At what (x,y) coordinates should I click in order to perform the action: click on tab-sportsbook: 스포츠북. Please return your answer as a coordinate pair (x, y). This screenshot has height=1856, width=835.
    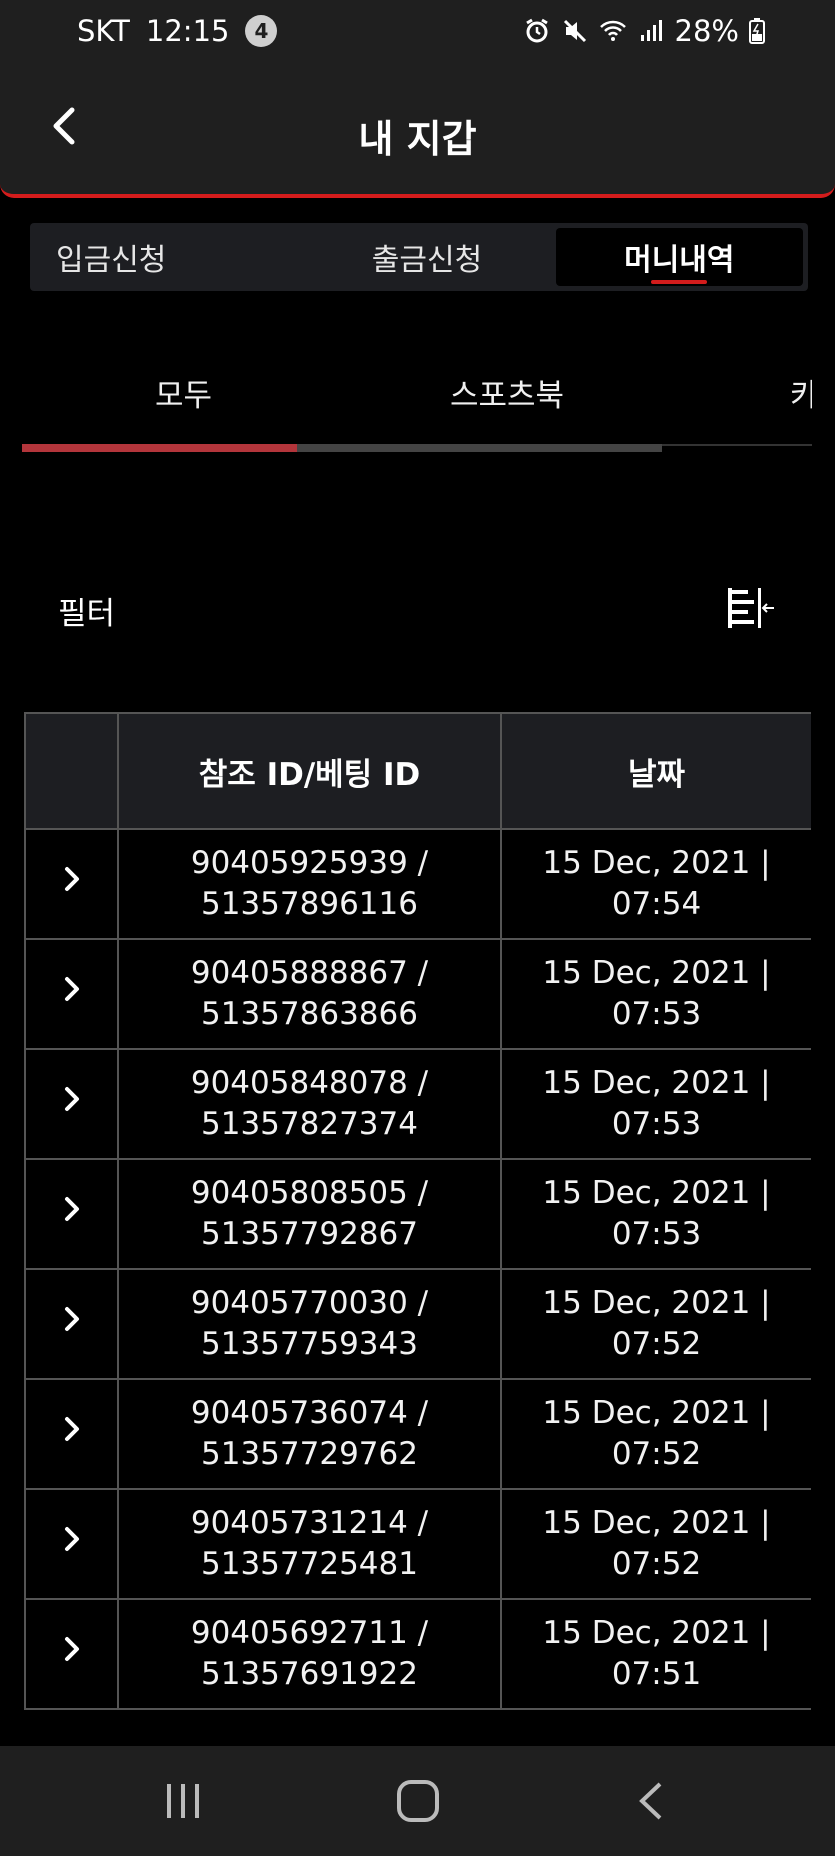
    Looking at the image, I should click on (507, 392).